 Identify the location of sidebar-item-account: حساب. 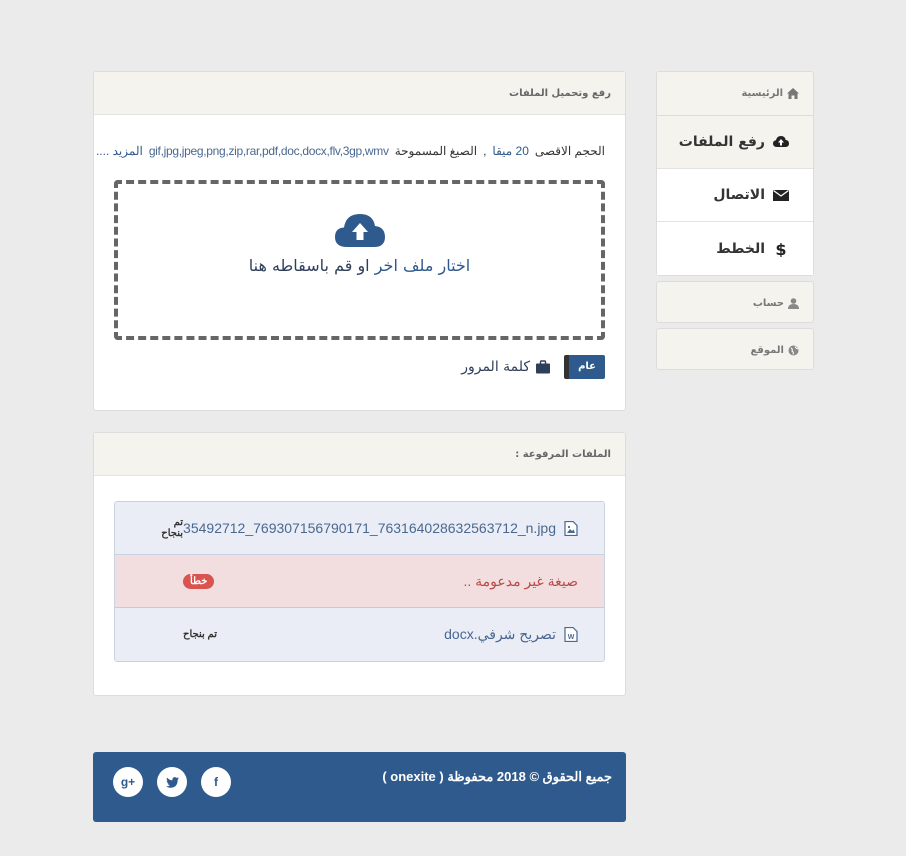
(735, 303).